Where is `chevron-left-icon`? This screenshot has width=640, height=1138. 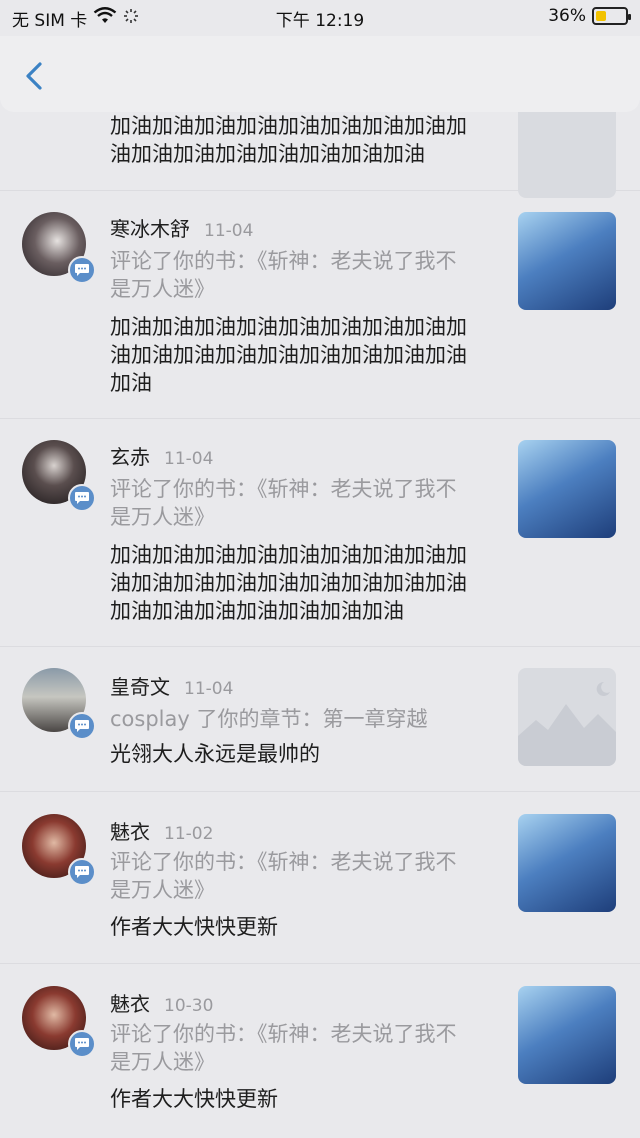
chevron-left-icon is located at coordinates (34, 76).